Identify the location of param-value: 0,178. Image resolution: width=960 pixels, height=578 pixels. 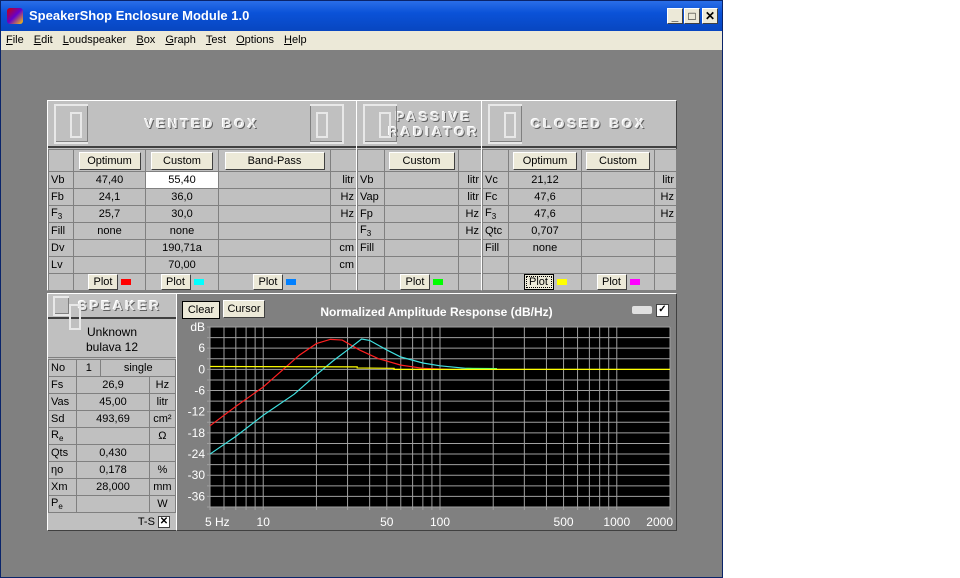
(113, 470).